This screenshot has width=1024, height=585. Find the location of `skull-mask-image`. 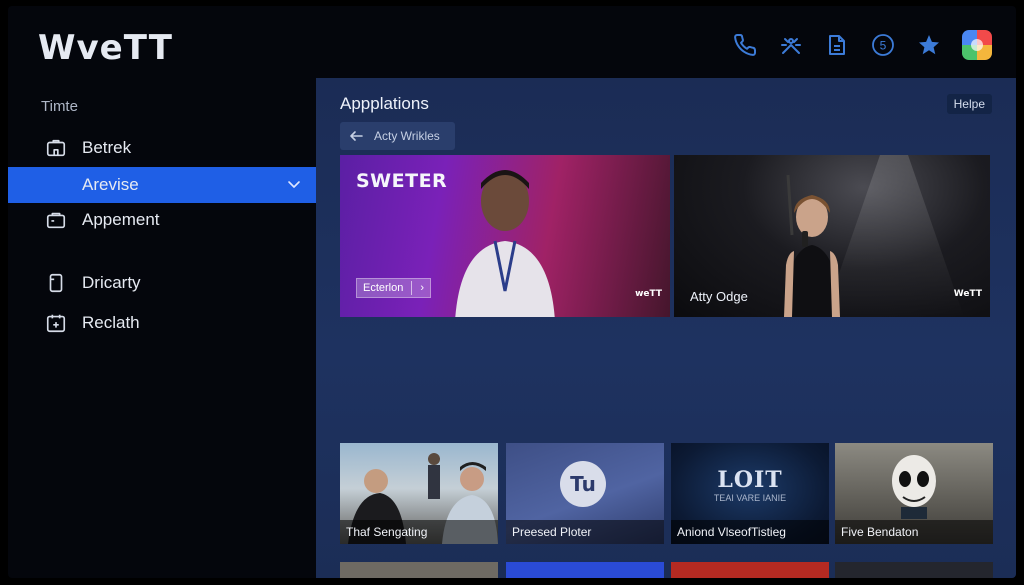

skull-mask-image is located at coordinates (914, 487).